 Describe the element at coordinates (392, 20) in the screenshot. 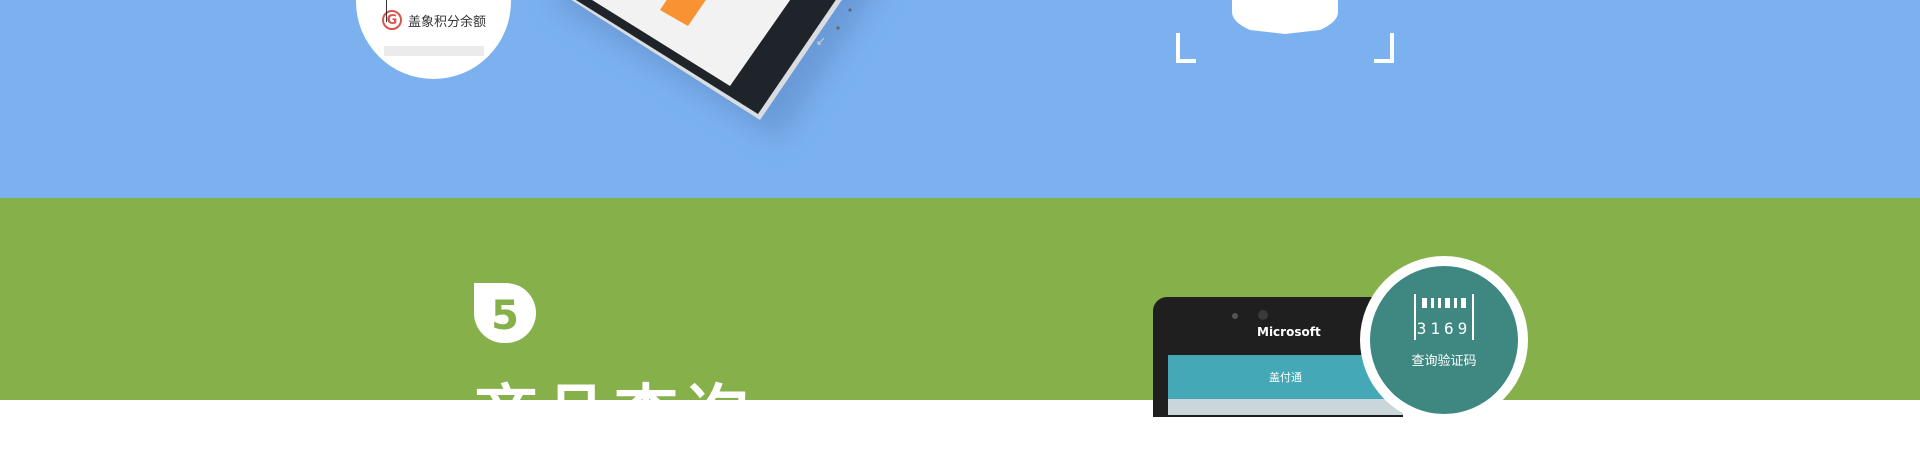

I see `g-circle-icon: G` at that location.